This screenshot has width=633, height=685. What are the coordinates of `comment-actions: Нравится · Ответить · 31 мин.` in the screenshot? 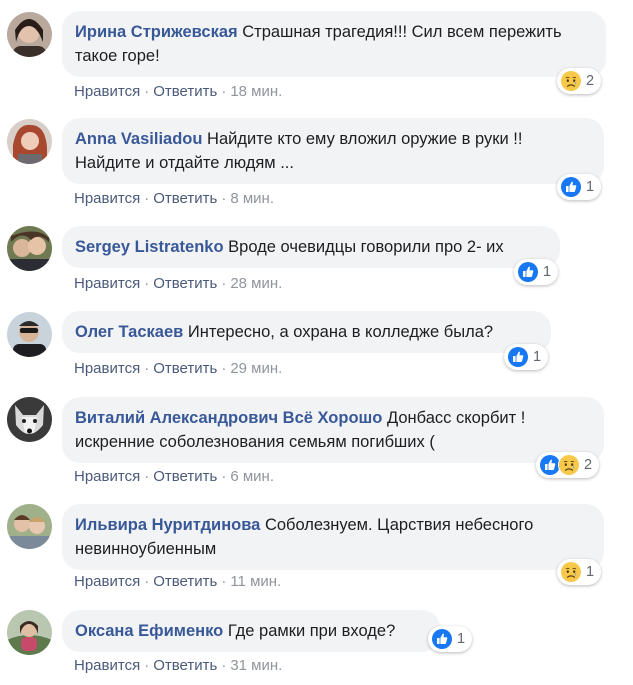 It's located at (178, 665).